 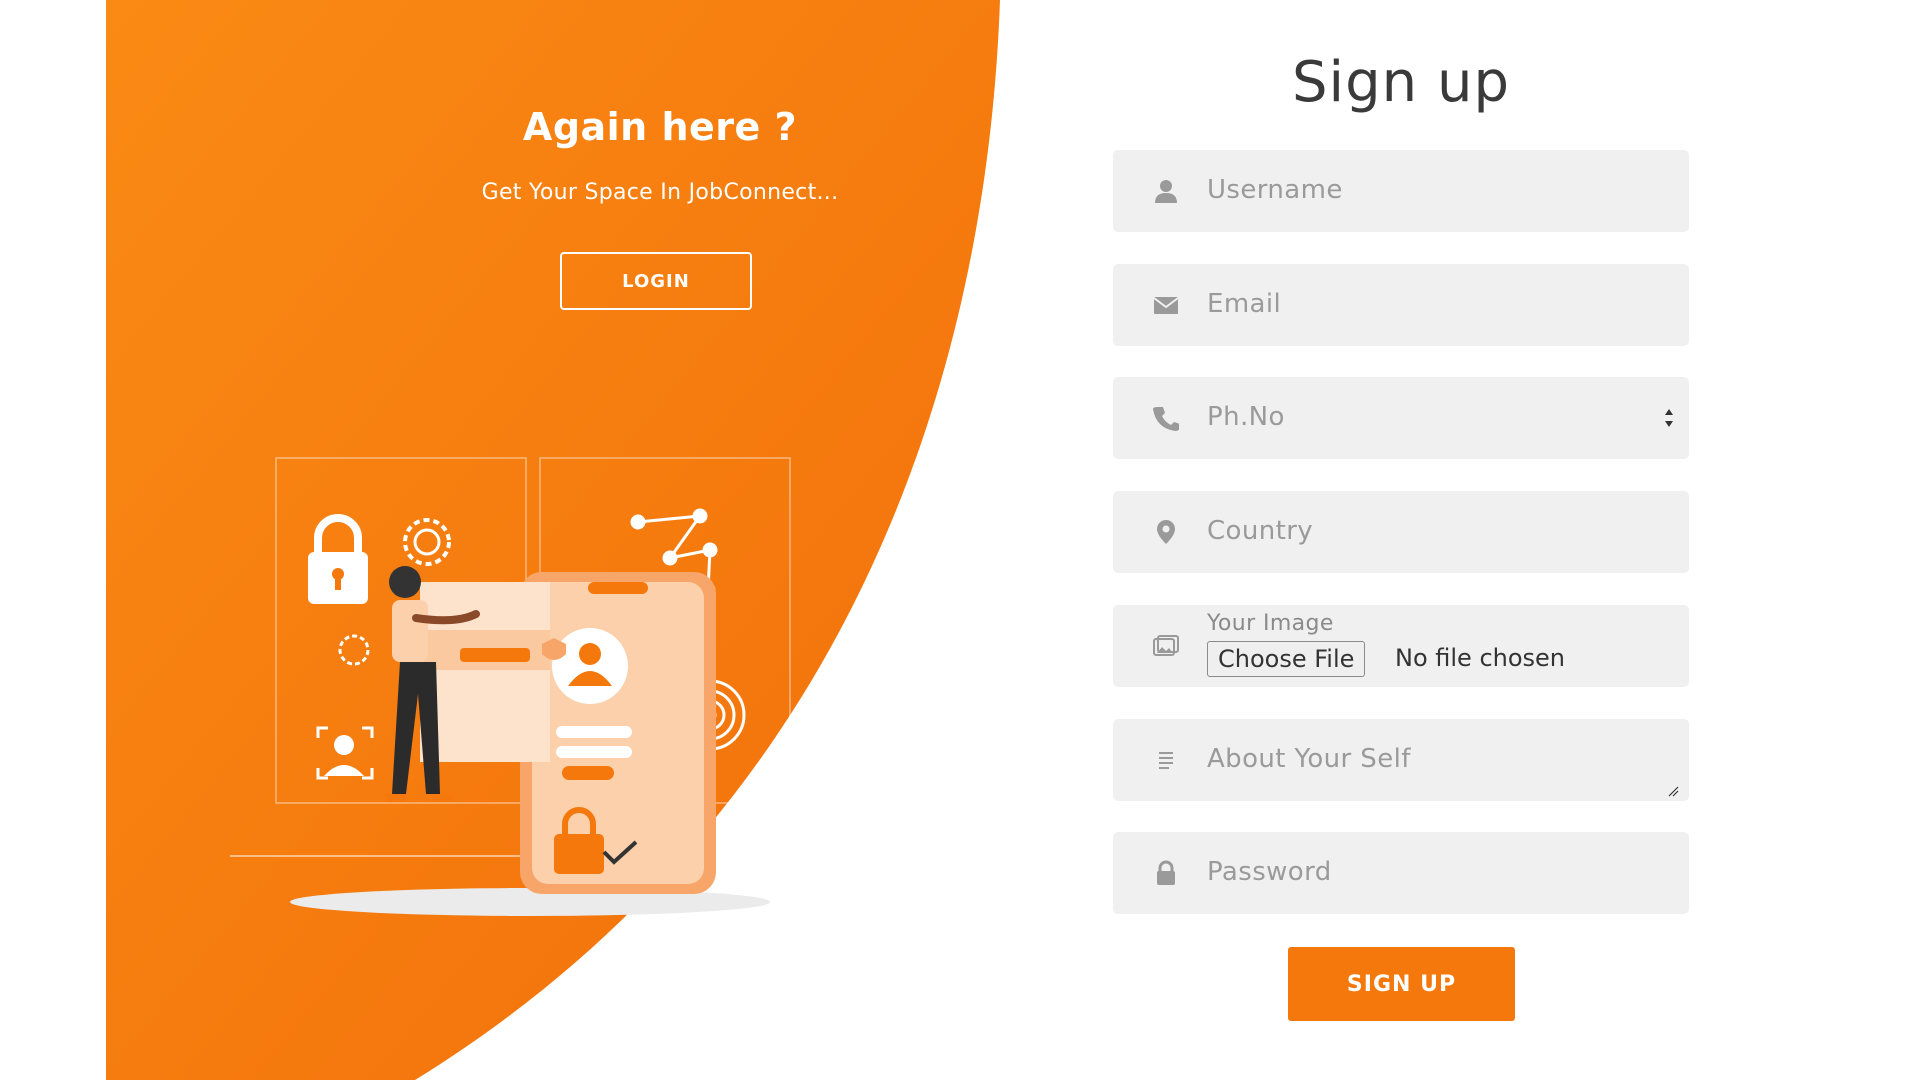 I want to click on map-pin-icon, so click(x=1166, y=532).